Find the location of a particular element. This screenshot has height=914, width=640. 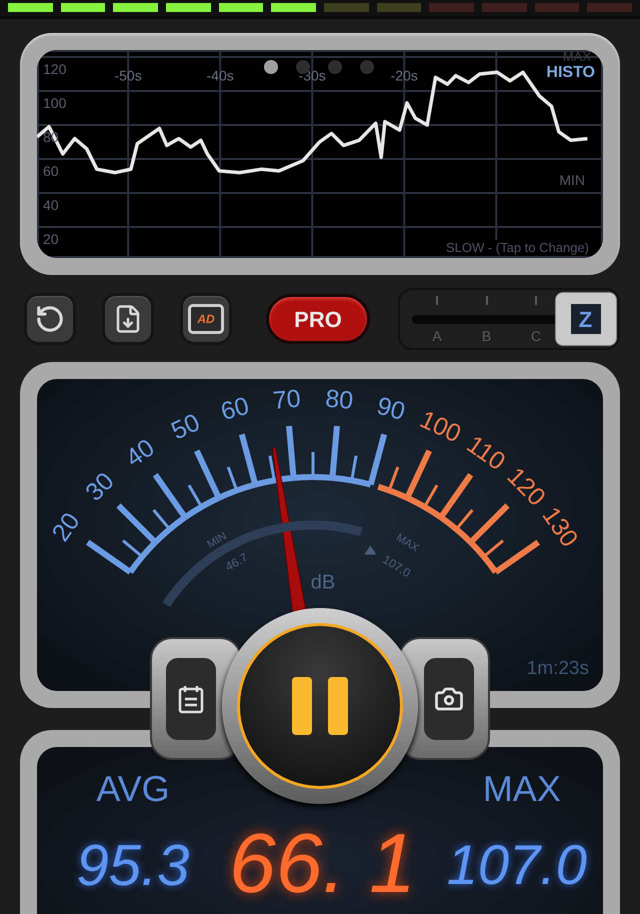

scale-label: 80 is located at coordinates (339, 399).